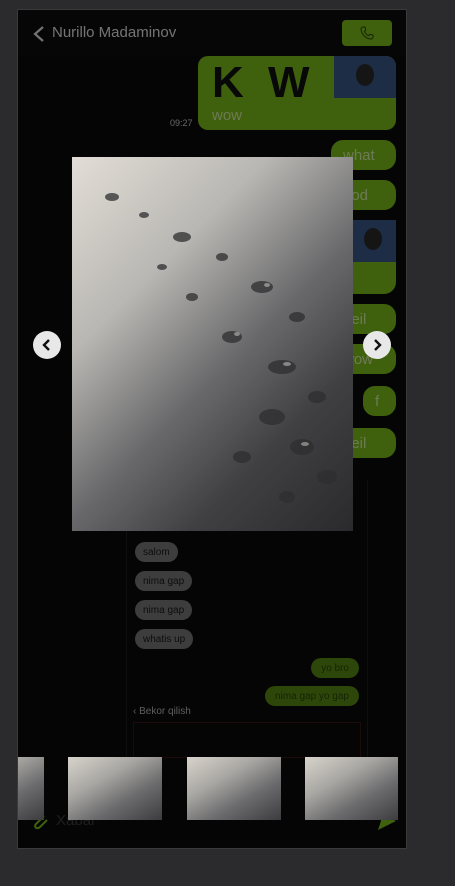  I want to click on thumbnail-strip, so click(208, 788).